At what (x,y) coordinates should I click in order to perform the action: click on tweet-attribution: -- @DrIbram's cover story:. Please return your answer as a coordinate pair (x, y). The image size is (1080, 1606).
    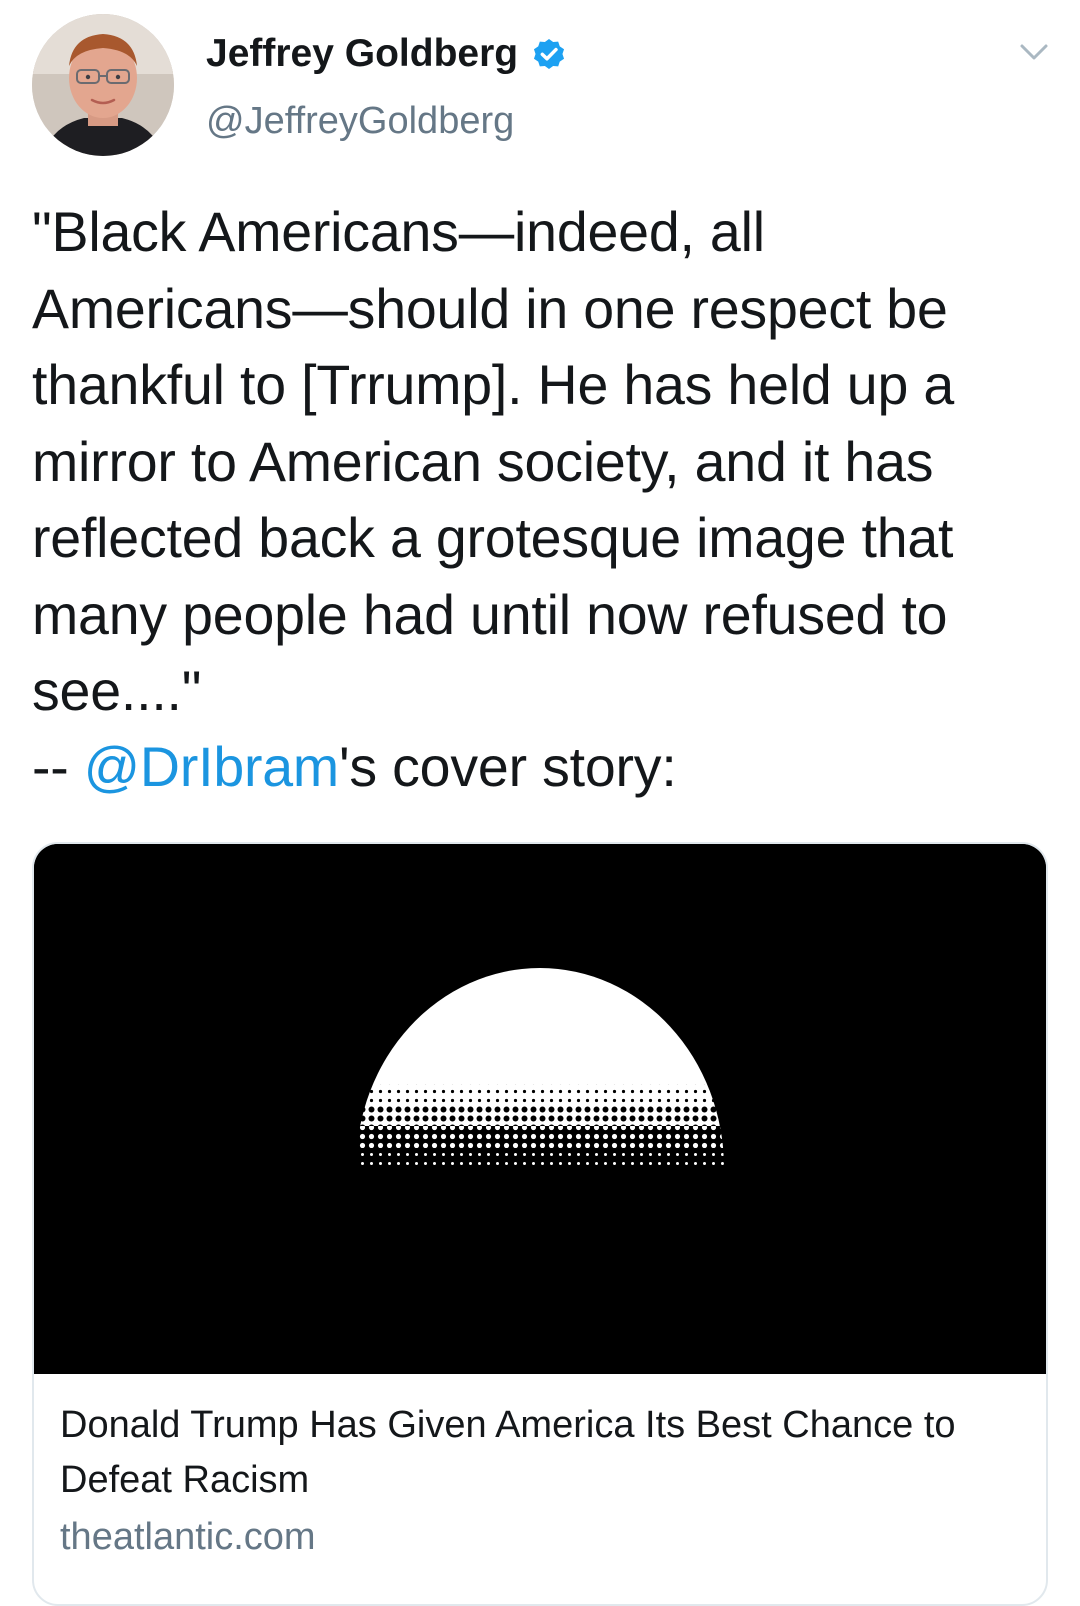
    Looking at the image, I should click on (354, 767).